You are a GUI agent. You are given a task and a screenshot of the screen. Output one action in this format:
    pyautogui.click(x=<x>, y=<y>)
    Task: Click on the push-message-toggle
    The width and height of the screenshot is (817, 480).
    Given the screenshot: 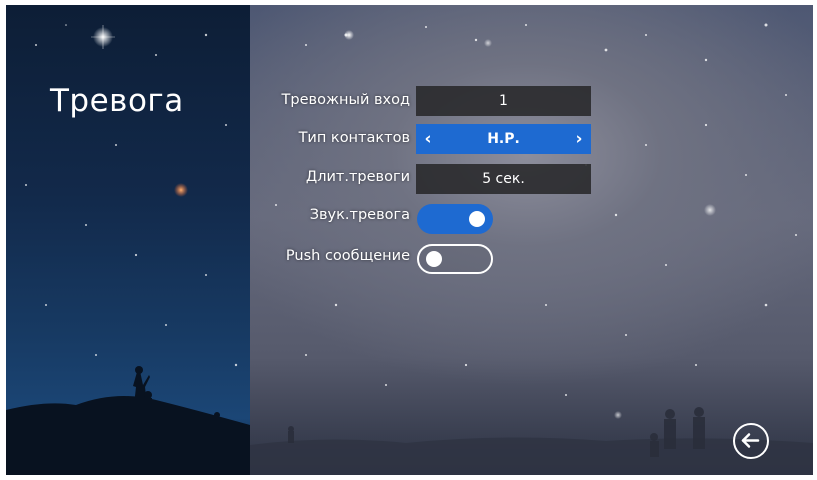 What is the action you would take?
    pyautogui.click(x=455, y=259)
    